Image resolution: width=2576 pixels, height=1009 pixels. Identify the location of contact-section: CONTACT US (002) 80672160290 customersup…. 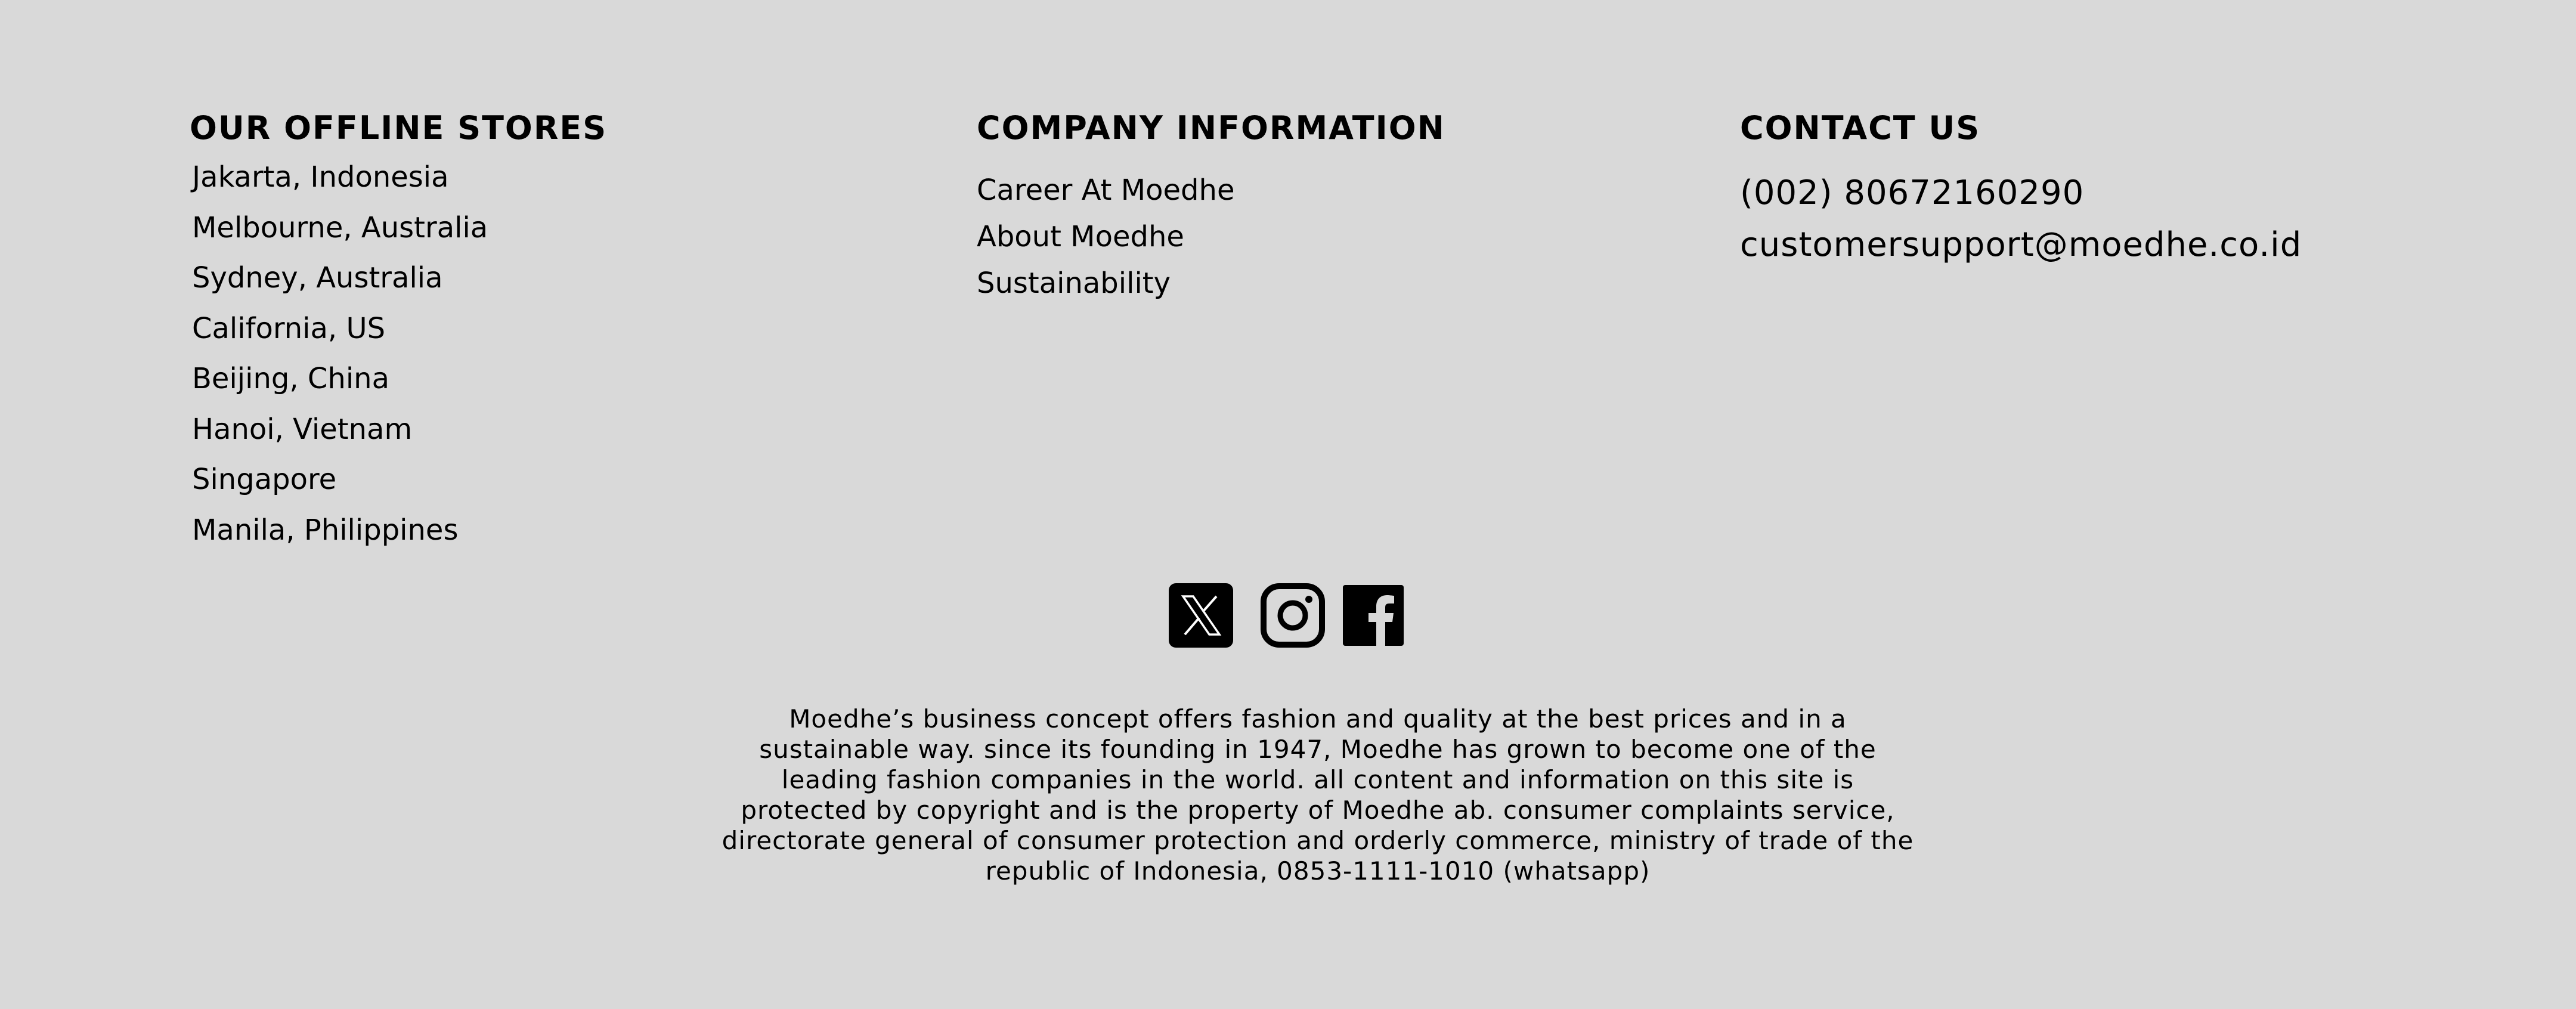
(2021, 189).